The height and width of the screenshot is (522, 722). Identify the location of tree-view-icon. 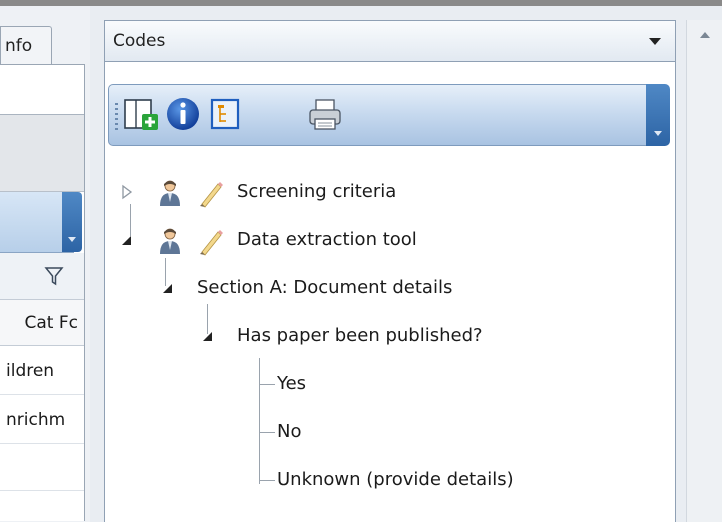
(225, 114).